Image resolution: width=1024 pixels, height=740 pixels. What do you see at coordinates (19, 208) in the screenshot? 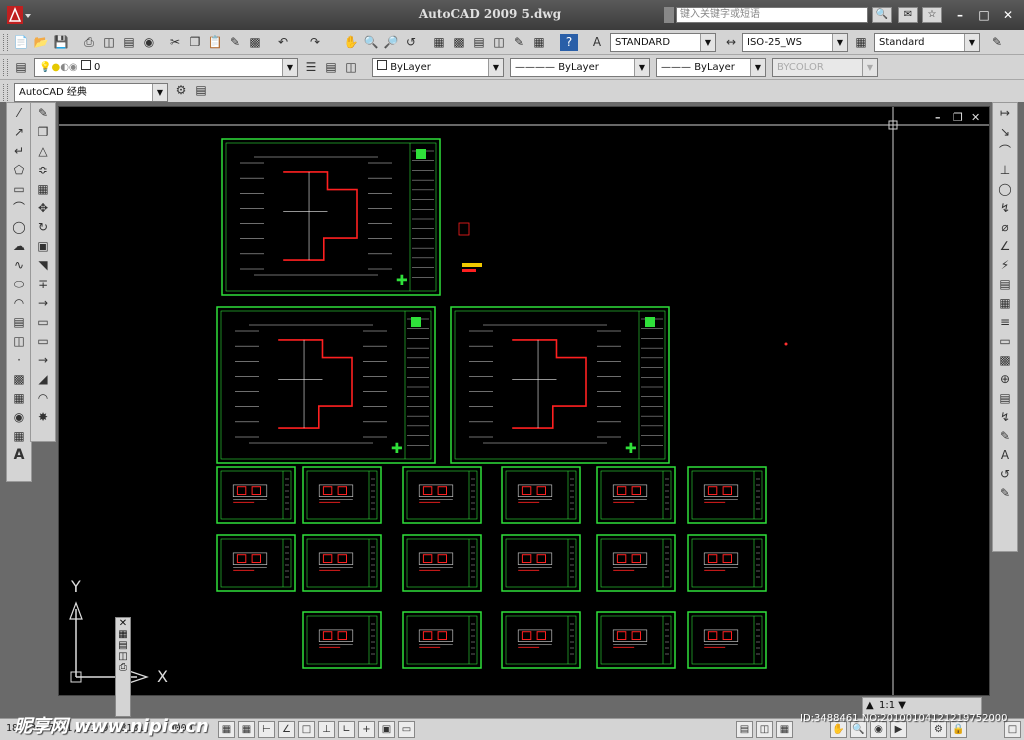
I see `arc-icon: ⌒` at bounding box center [19, 208].